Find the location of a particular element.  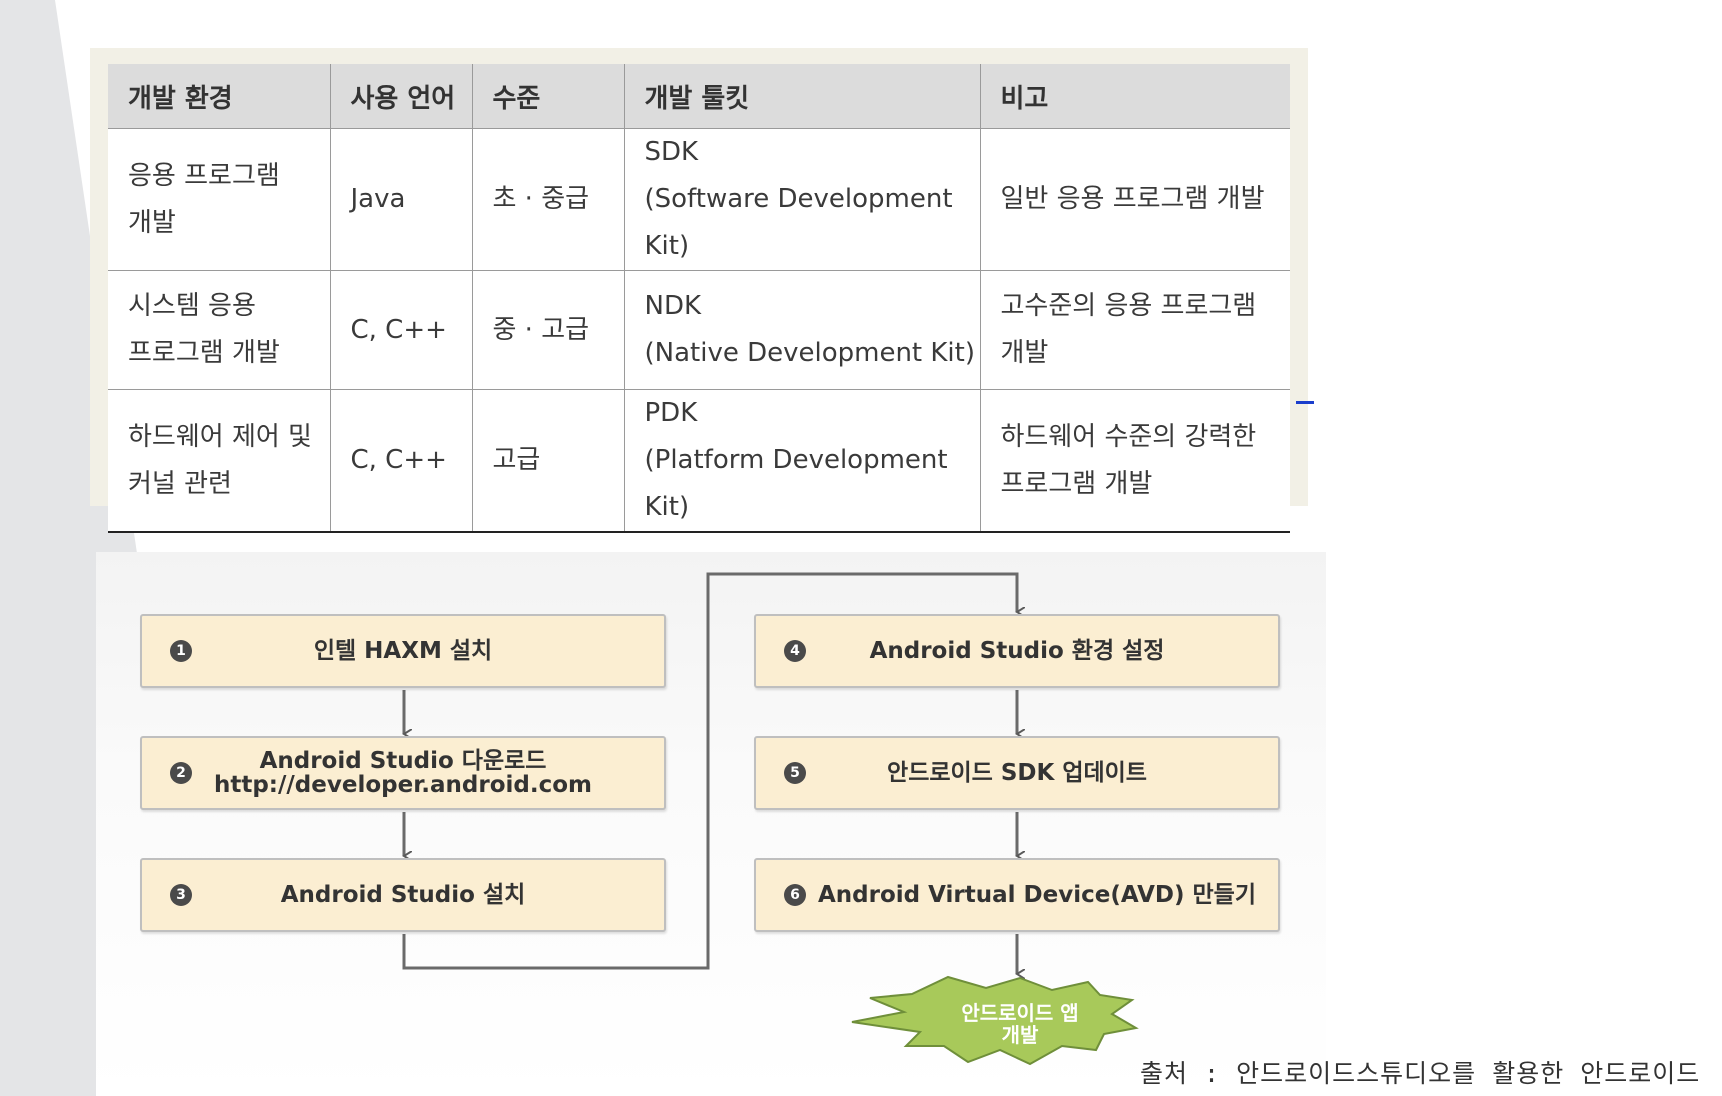

step-number-badge: 4 is located at coordinates (795, 651).